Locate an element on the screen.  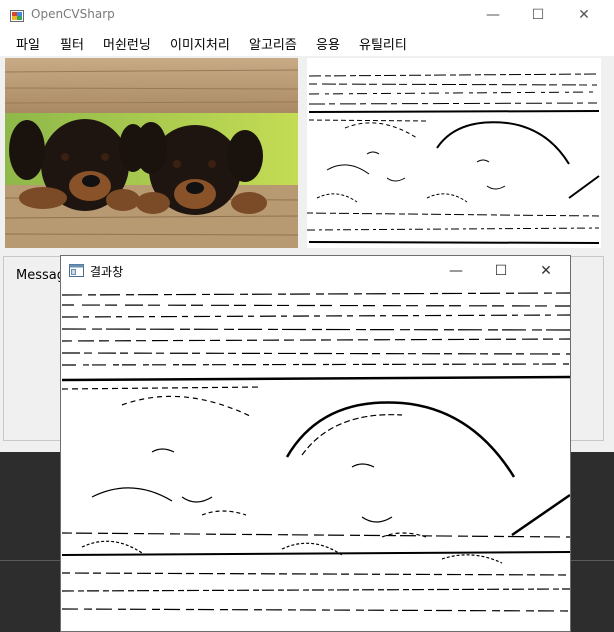
close-button: ✕ is located at coordinates (584, 15).